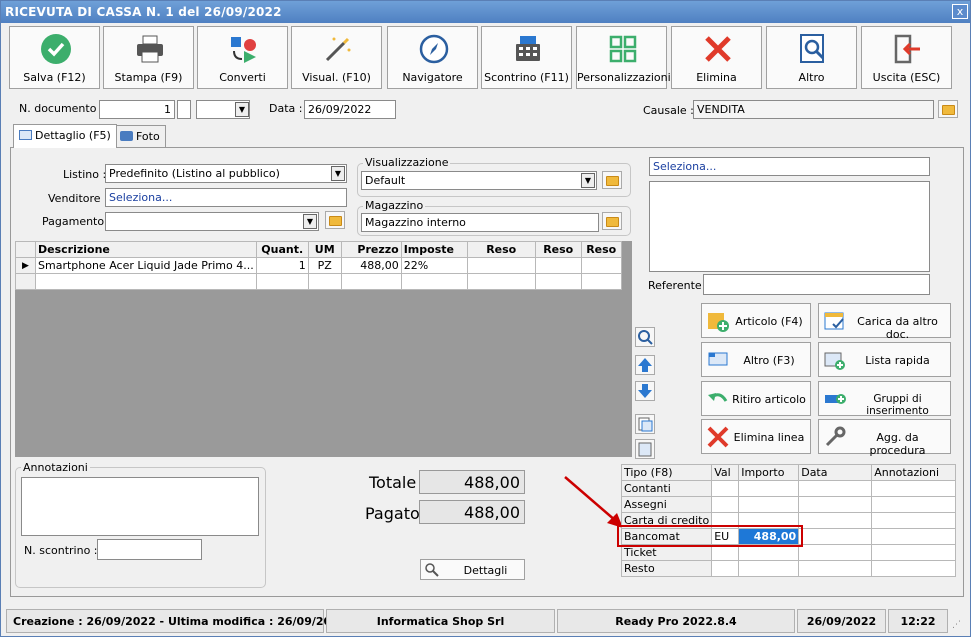 The image size is (971, 637). What do you see at coordinates (769, 472) in the screenshot?
I see `column-header: Importo` at bounding box center [769, 472].